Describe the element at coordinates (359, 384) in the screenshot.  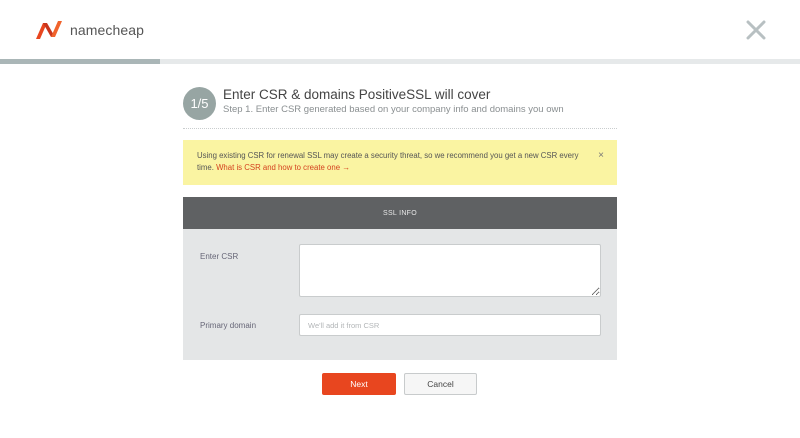
I see `next-button: Next` at that location.